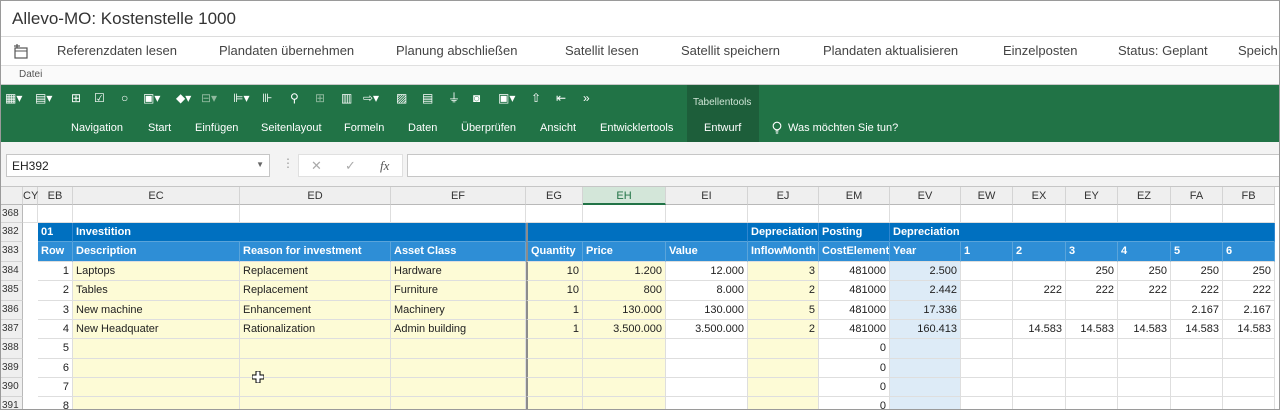 The width and height of the screenshot is (1280, 410). Describe the element at coordinates (854, 232) in the screenshot. I see `section-posting: Posting` at that location.